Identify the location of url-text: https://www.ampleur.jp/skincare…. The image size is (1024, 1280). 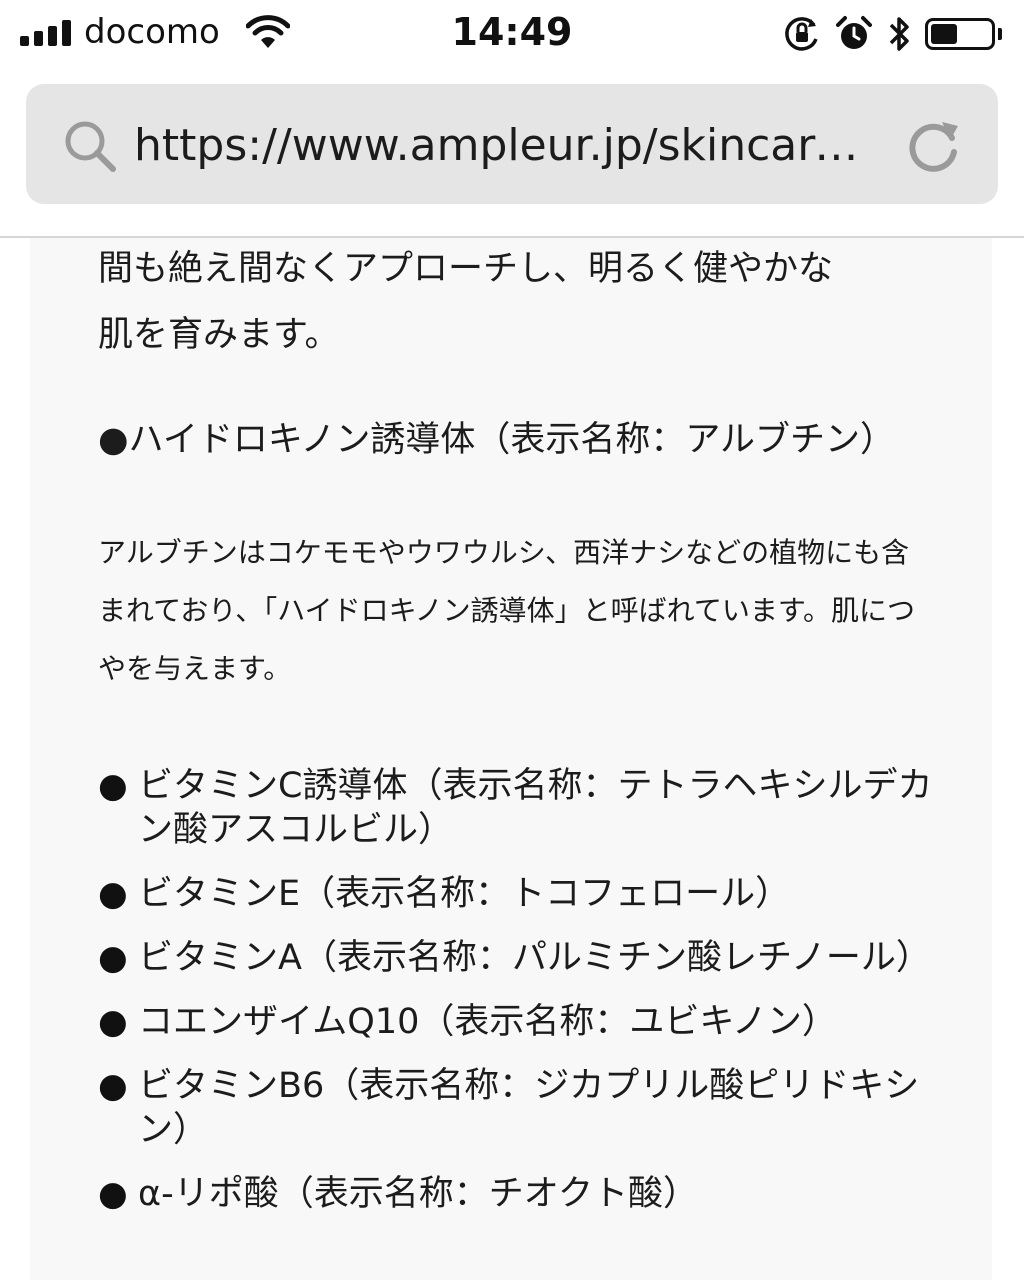
(506, 146).